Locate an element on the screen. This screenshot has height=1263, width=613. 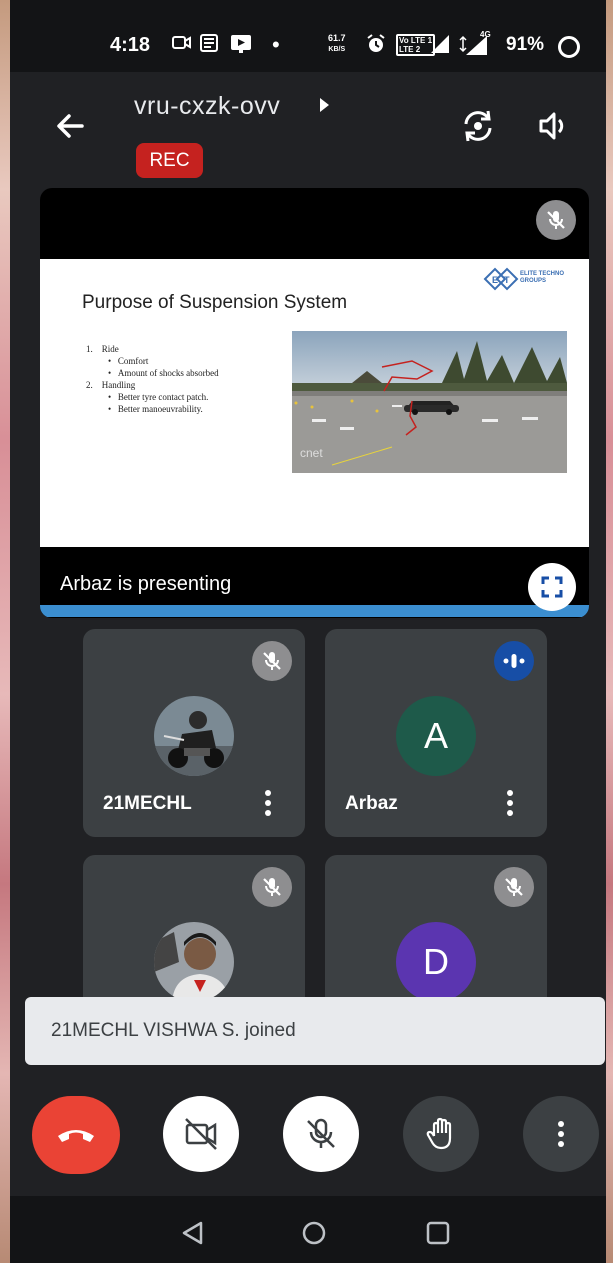
avatar: D is located at coordinates (436, 962).